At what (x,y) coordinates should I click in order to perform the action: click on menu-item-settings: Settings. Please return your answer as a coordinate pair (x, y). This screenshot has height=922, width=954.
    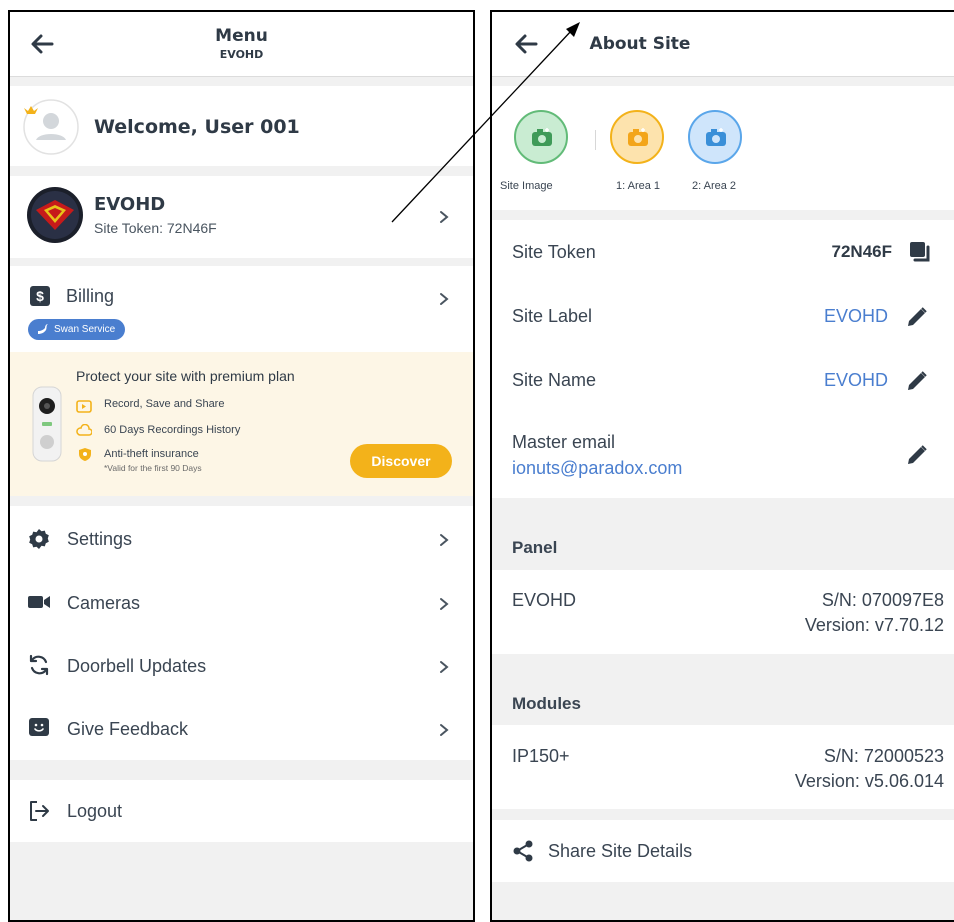
    Looking at the image, I should click on (241, 537).